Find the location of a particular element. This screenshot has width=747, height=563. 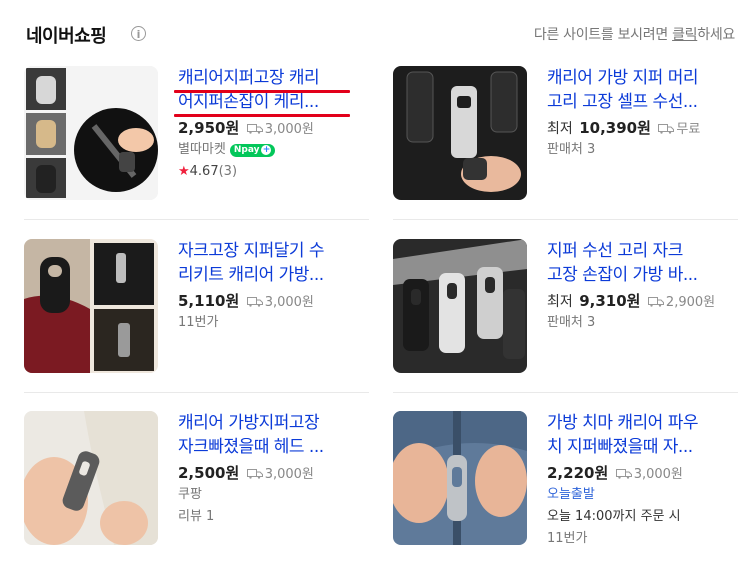

product-price: 9,310원 is located at coordinates (610, 301).